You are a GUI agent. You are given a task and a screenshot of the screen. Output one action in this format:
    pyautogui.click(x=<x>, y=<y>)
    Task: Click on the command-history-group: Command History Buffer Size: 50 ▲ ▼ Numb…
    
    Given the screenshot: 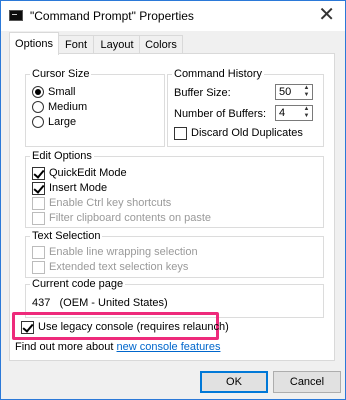 What is the action you would take?
    pyautogui.click(x=245, y=107)
    